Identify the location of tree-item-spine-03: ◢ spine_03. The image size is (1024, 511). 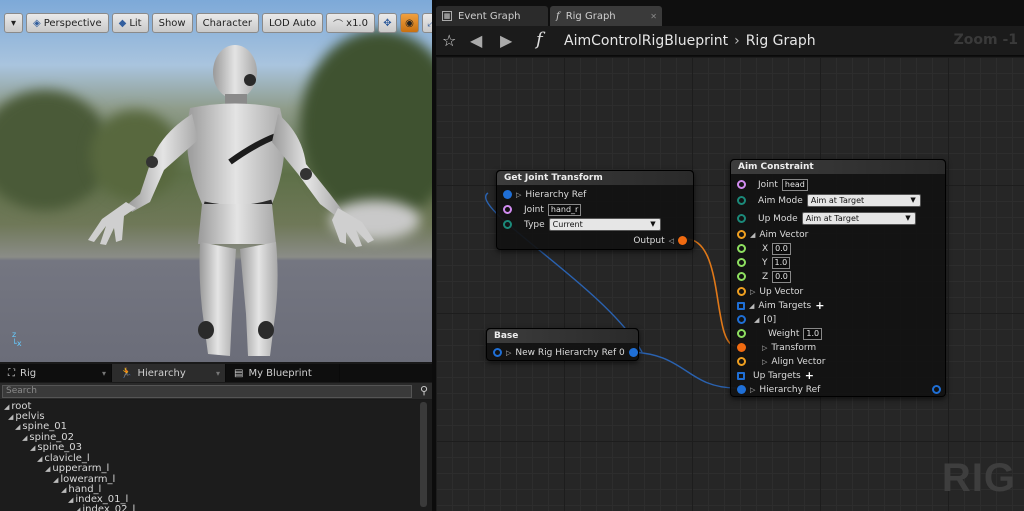
(56, 447).